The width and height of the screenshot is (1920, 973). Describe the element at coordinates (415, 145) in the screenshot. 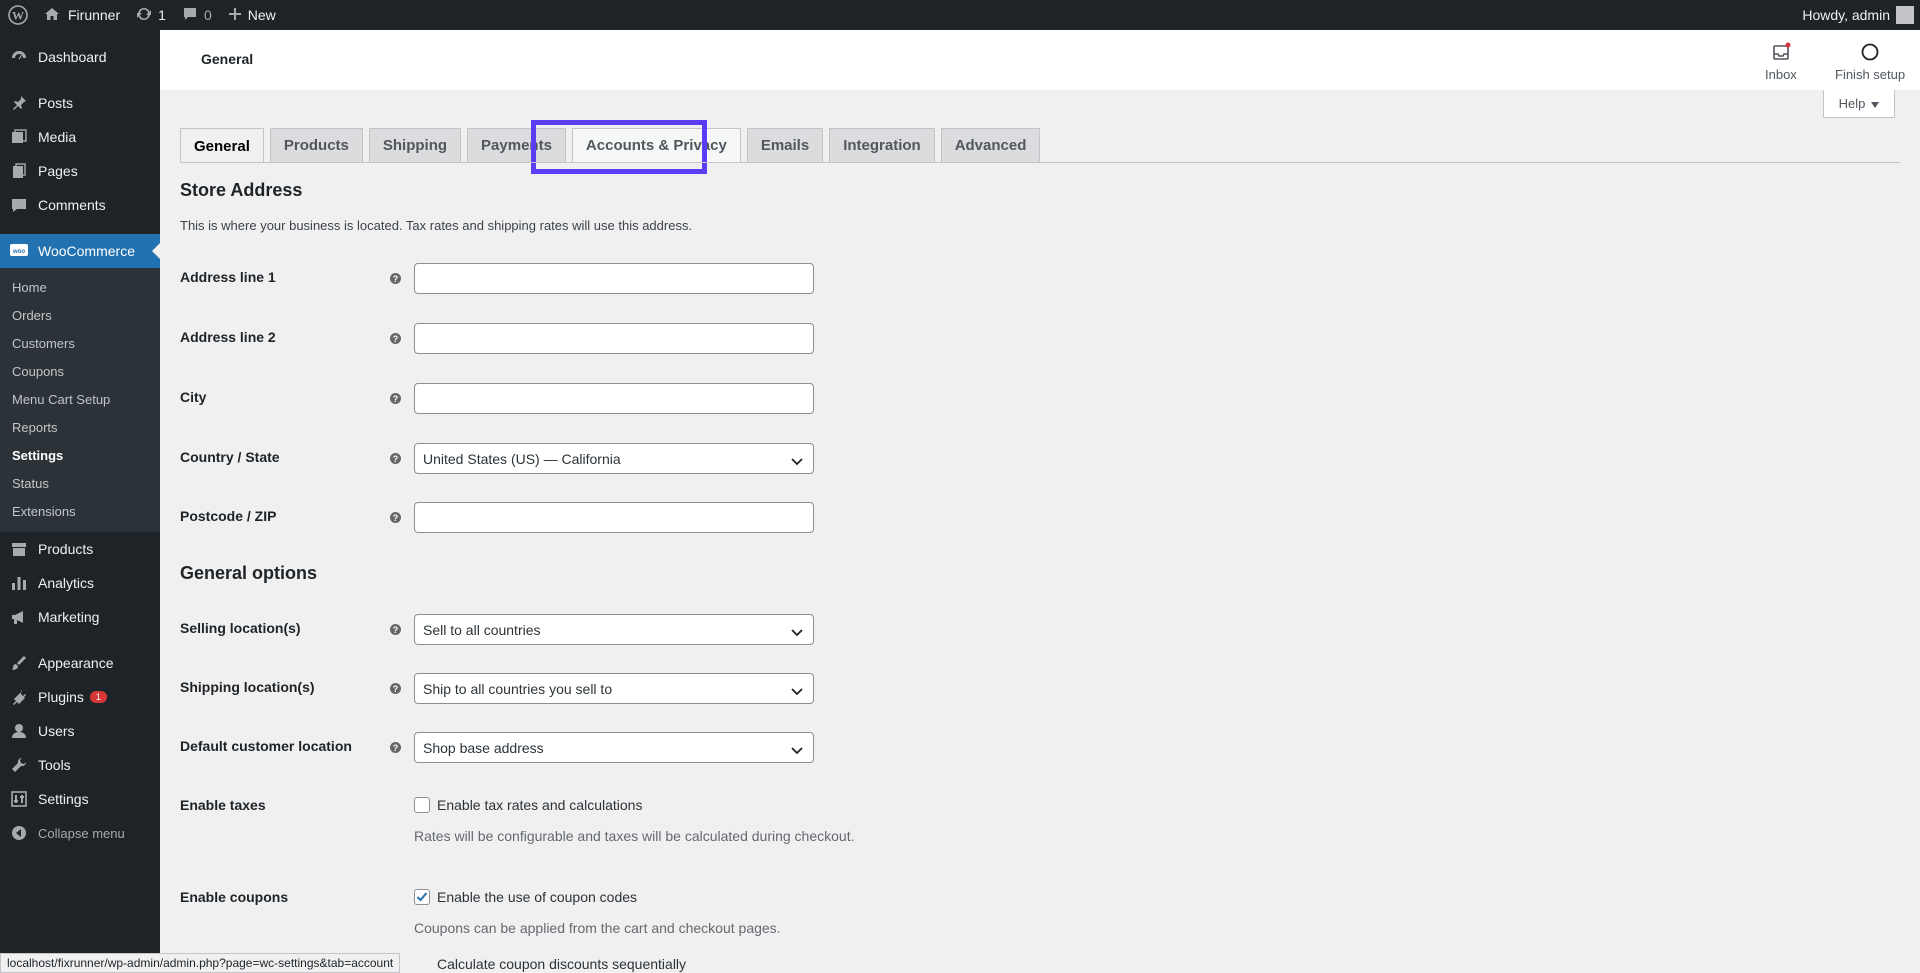

I see `tab-shipping: Shipping` at that location.